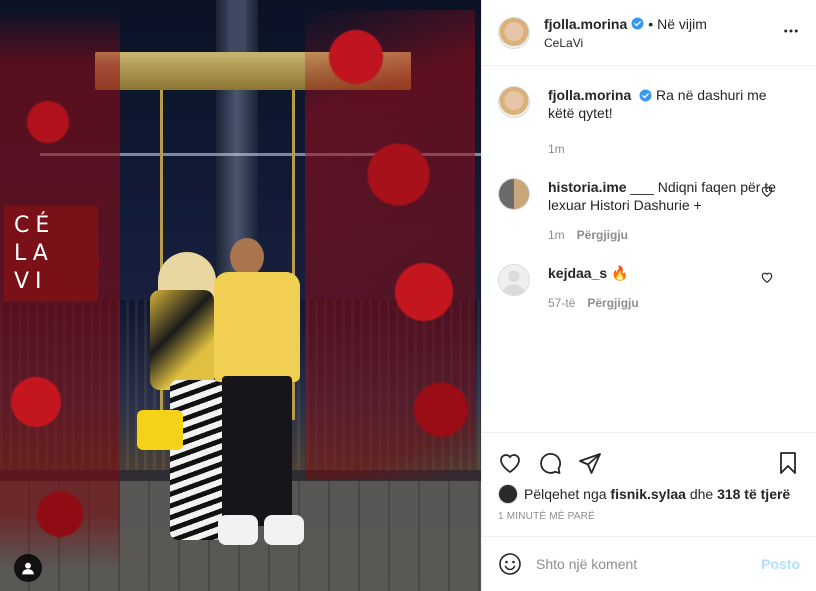  I want to click on emoji-icon, so click(510, 564).